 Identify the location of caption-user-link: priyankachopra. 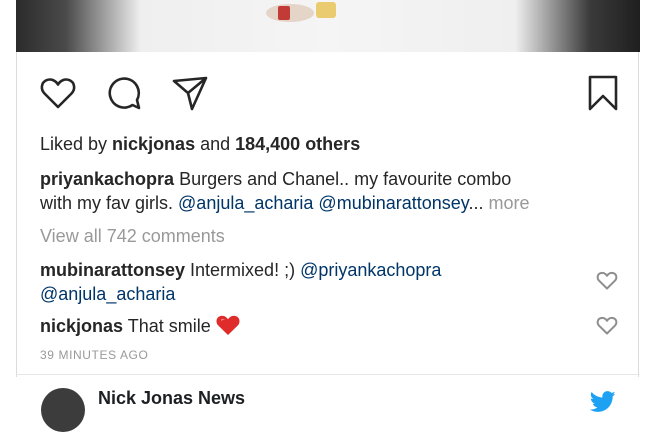
(107, 179).